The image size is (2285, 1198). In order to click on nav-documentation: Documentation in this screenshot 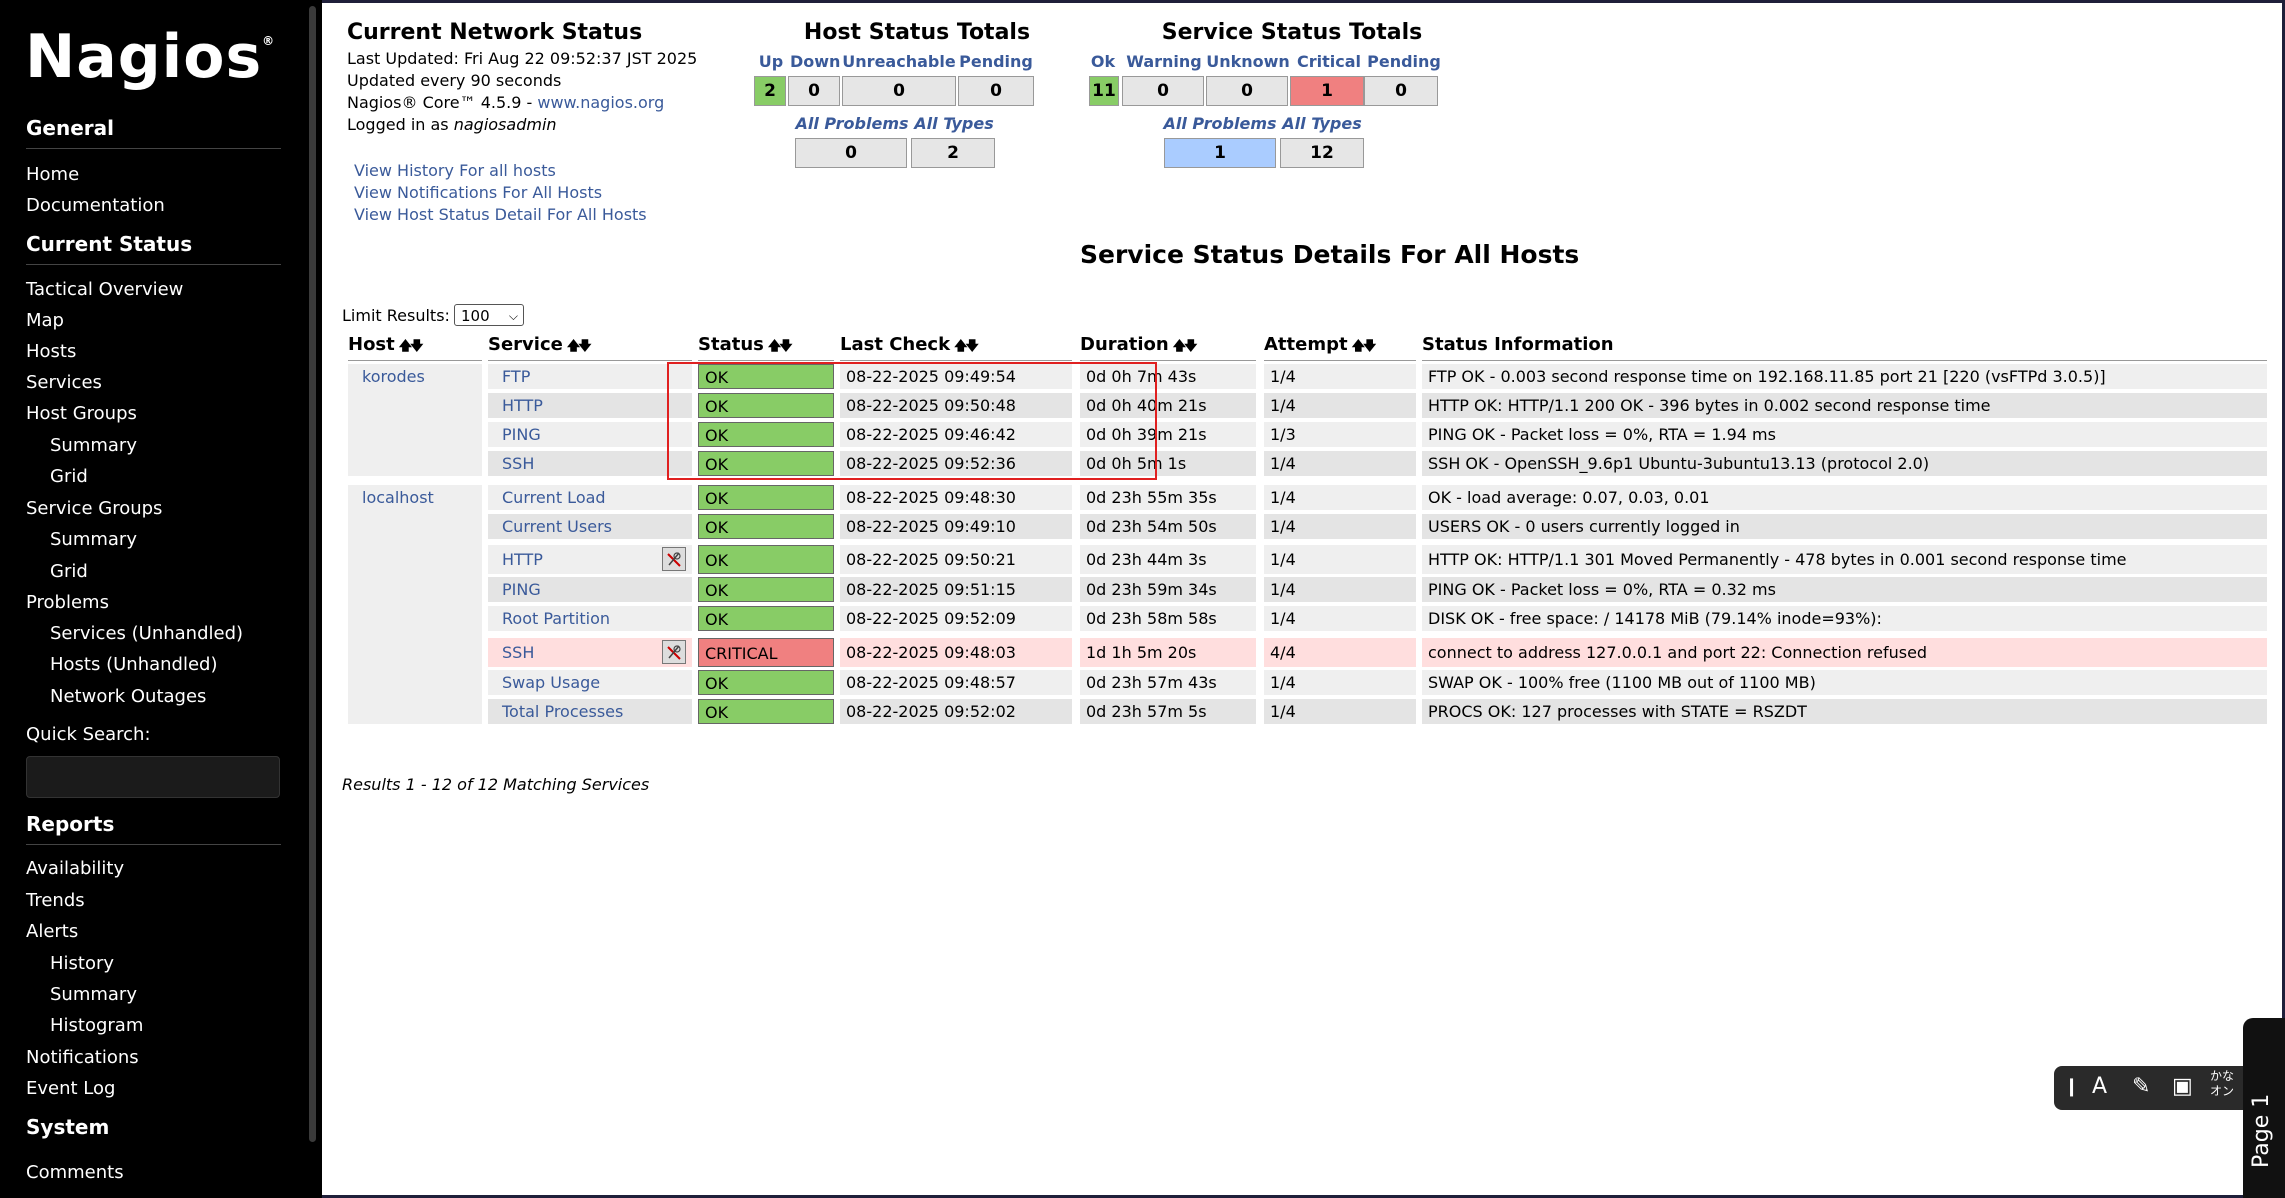, I will do `click(95, 205)`.